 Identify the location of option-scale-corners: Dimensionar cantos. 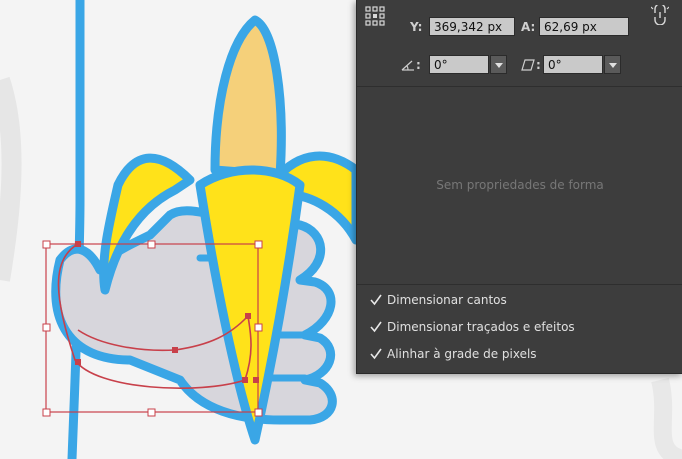
(438, 300).